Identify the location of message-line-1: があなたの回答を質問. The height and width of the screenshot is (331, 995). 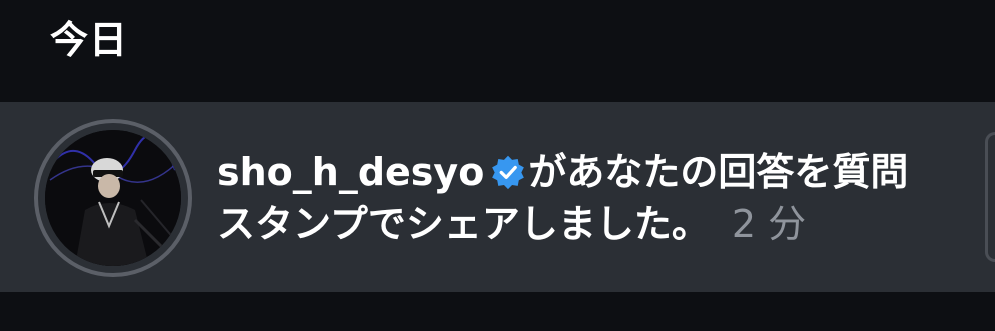
(718, 172).